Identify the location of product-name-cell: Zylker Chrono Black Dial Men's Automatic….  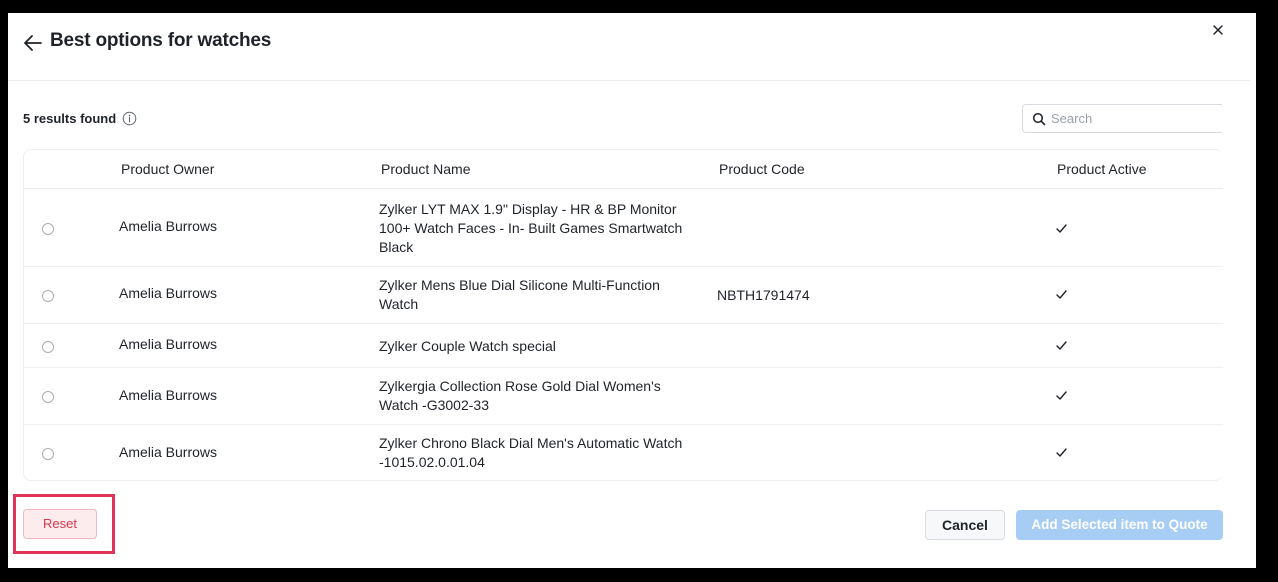
(549, 453).